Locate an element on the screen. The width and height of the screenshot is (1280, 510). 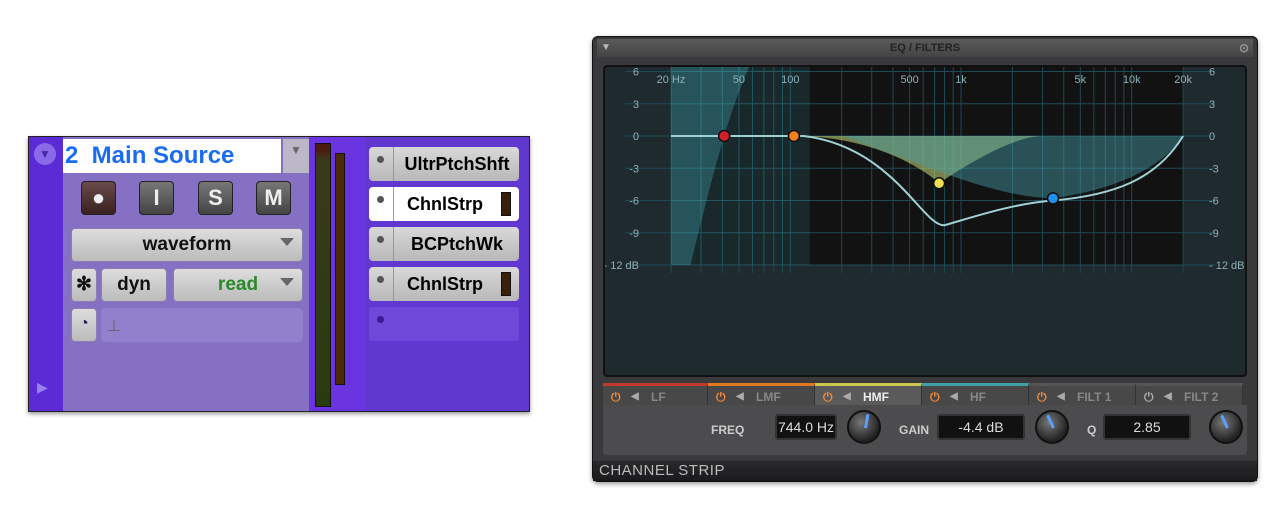
solo-button: S is located at coordinates (215, 198).